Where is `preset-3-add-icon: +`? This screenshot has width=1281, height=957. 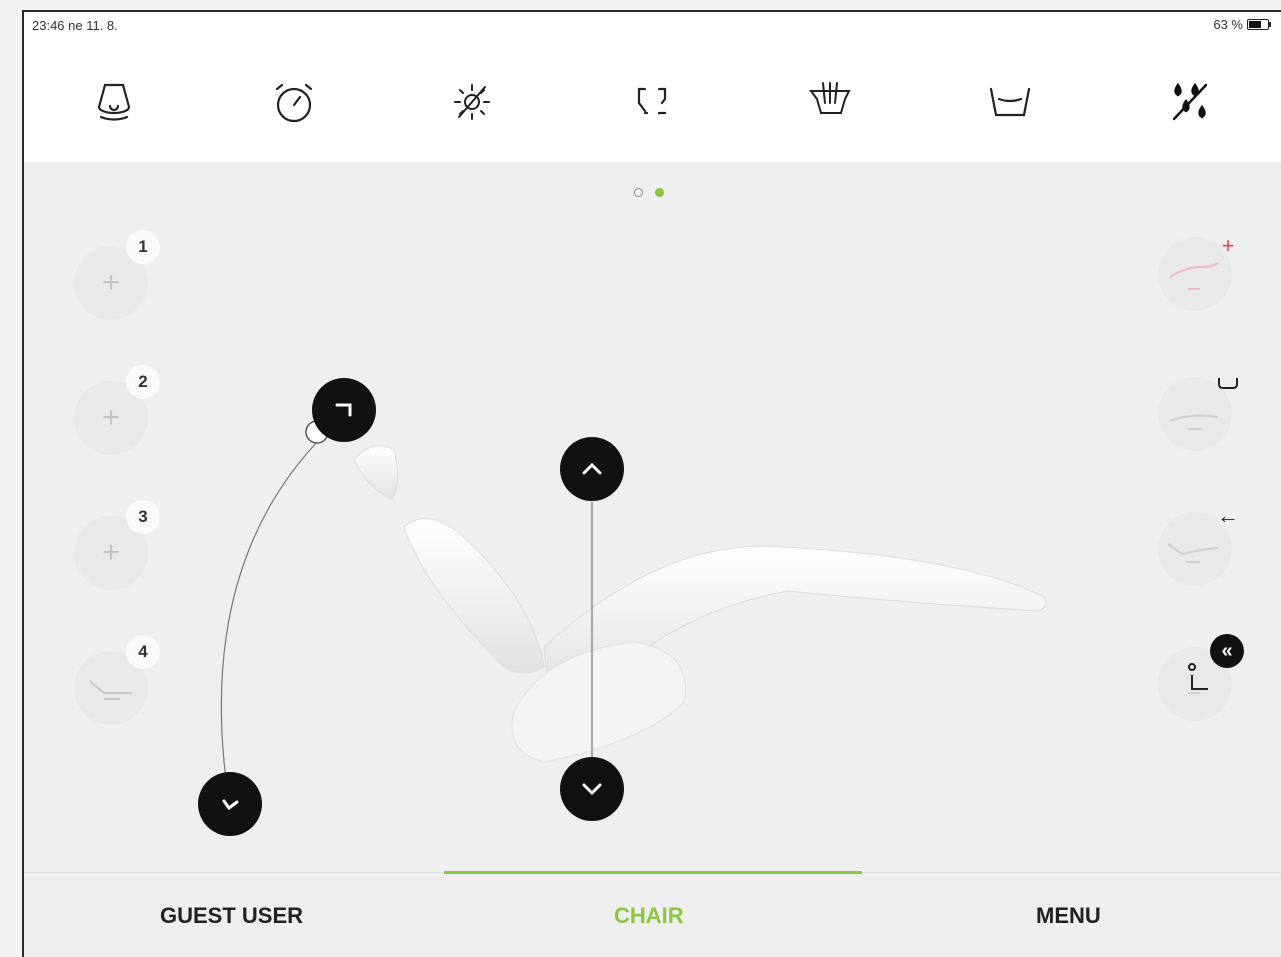 preset-3-add-icon: + is located at coordinates (111, 552).